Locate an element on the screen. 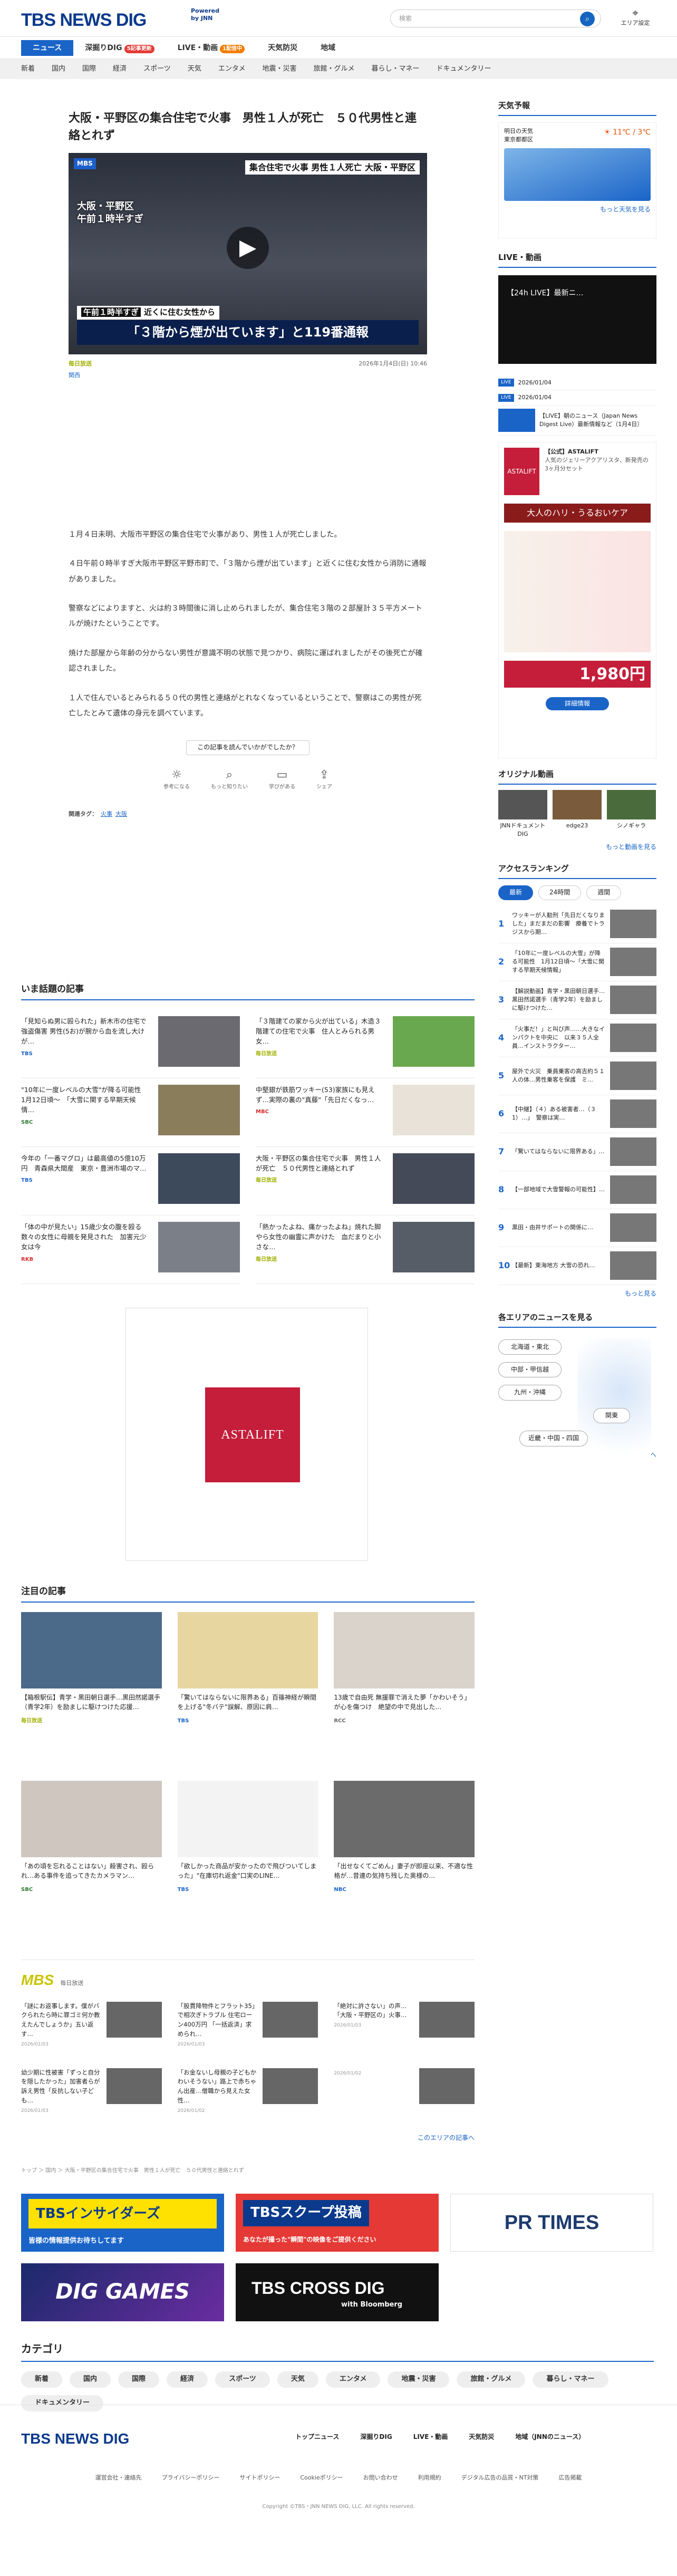 Image resolution: width=677 pixels, height=2576 pixels. area-button: 中部・甲信越 is located at coordinates (530, 1370).